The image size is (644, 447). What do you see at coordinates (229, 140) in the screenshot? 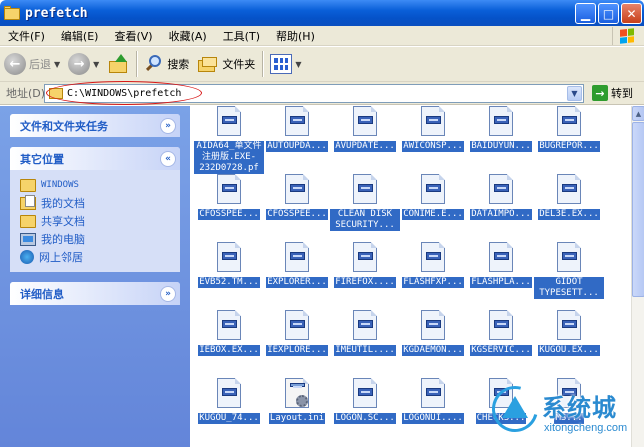
I see `file-item: AIDA64_单文件注册版.EXE-232D0728.pf` at bounding box center [229, 140].